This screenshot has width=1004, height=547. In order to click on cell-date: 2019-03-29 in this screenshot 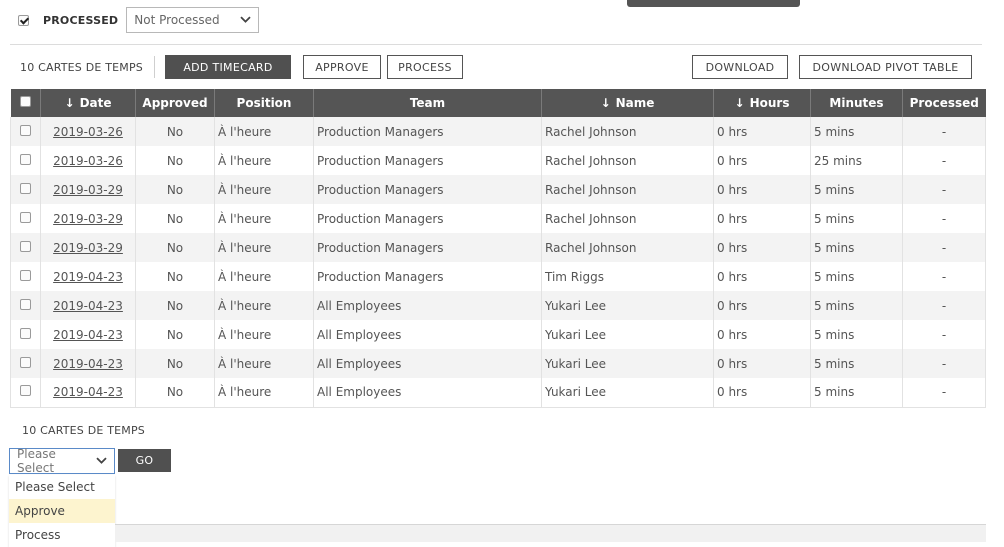, I will do `click(88, 247)`.